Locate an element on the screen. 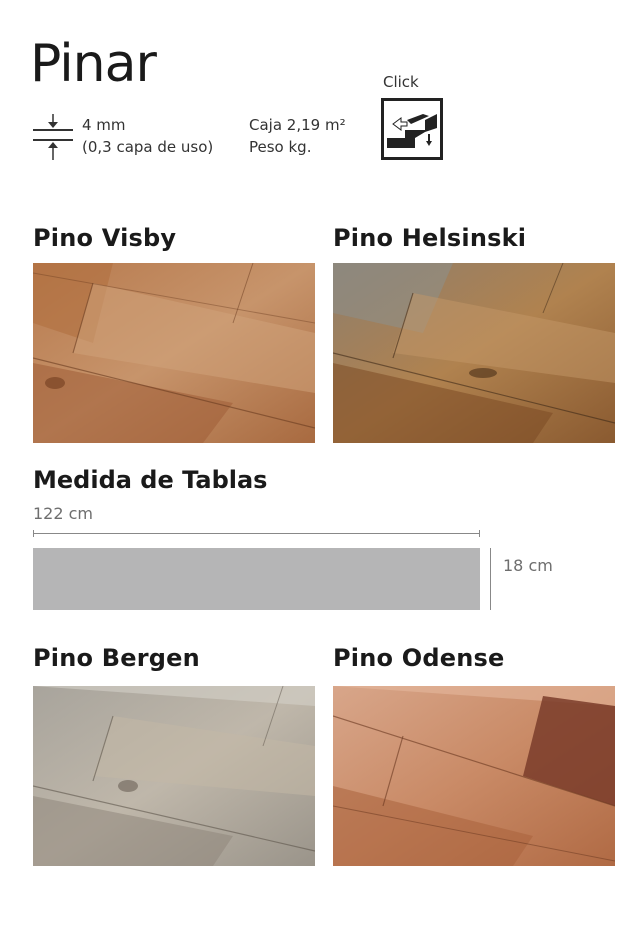 Image resolution: width=639 pixels, height=940 pixels. product-swatch-visby is located at coordinates (174, 353).